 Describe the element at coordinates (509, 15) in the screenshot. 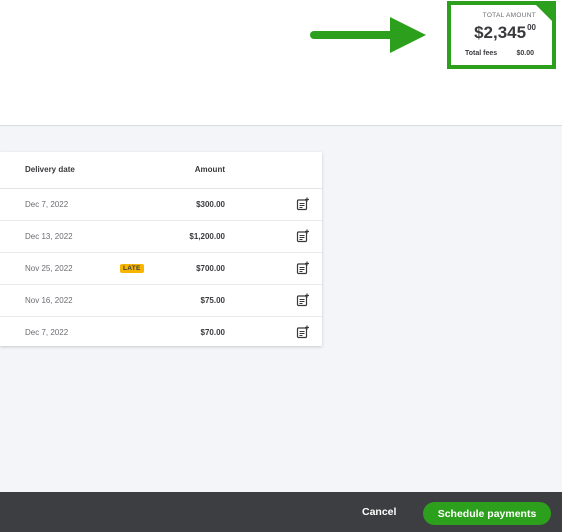

I see `total-amount-label: TOTAL AMOUNT` at that location.